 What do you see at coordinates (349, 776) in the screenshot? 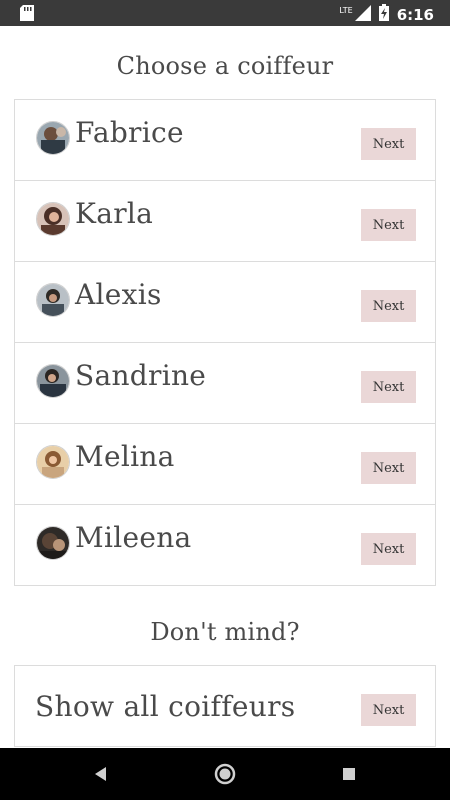
I see `recents-square-icon` at bounding box center [349, 776].